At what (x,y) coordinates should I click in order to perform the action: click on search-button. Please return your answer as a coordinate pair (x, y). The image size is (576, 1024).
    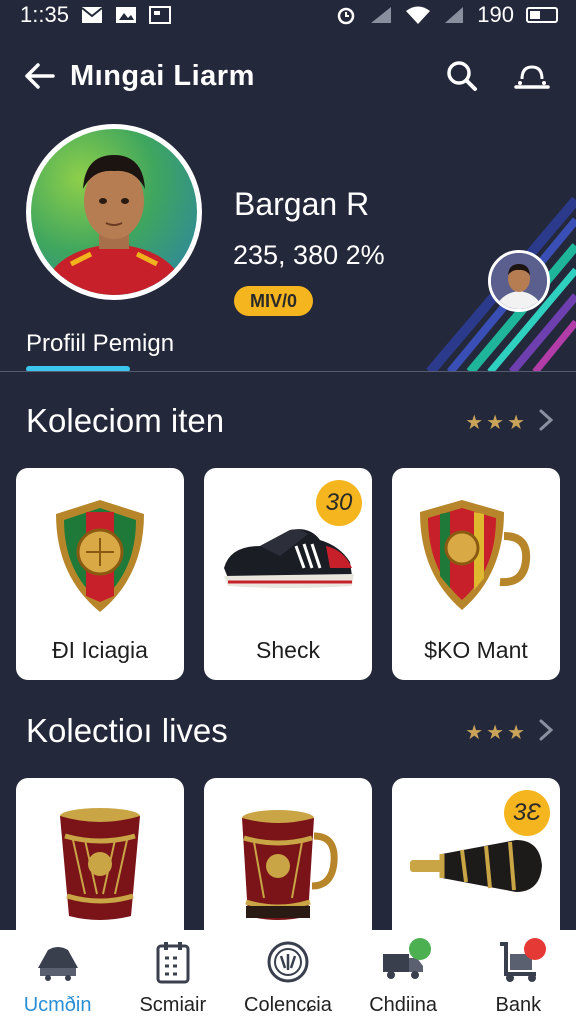
    Looking at the image, I should click on (462, 76).